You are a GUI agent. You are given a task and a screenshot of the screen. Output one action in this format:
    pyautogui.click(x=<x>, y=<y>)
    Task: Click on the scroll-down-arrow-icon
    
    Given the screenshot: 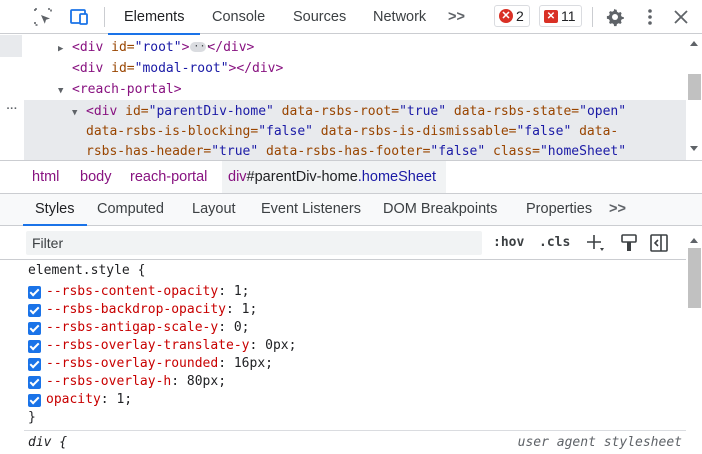 What is the action you would take?
    pyautogui.click(x=694, y=148)
    